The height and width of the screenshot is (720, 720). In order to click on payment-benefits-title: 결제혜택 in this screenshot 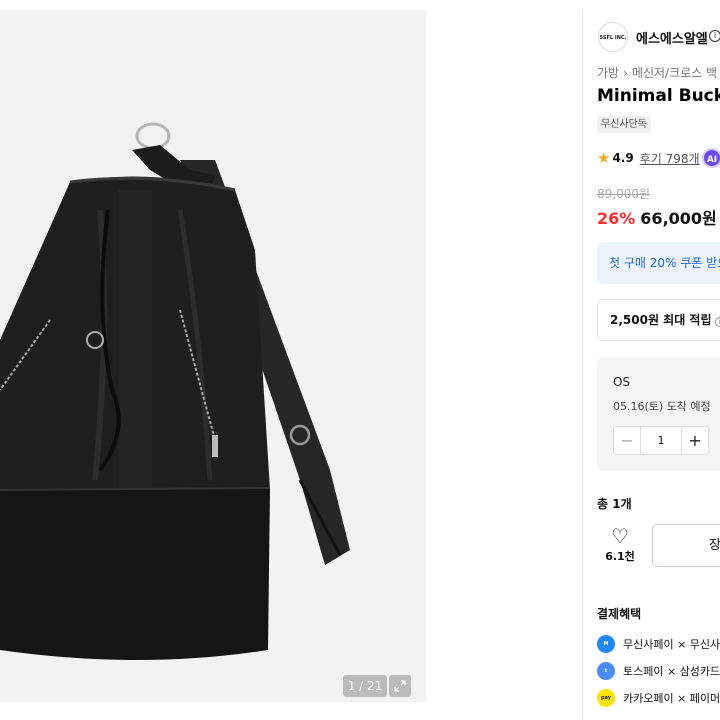, I will do `click(619, 614)`.